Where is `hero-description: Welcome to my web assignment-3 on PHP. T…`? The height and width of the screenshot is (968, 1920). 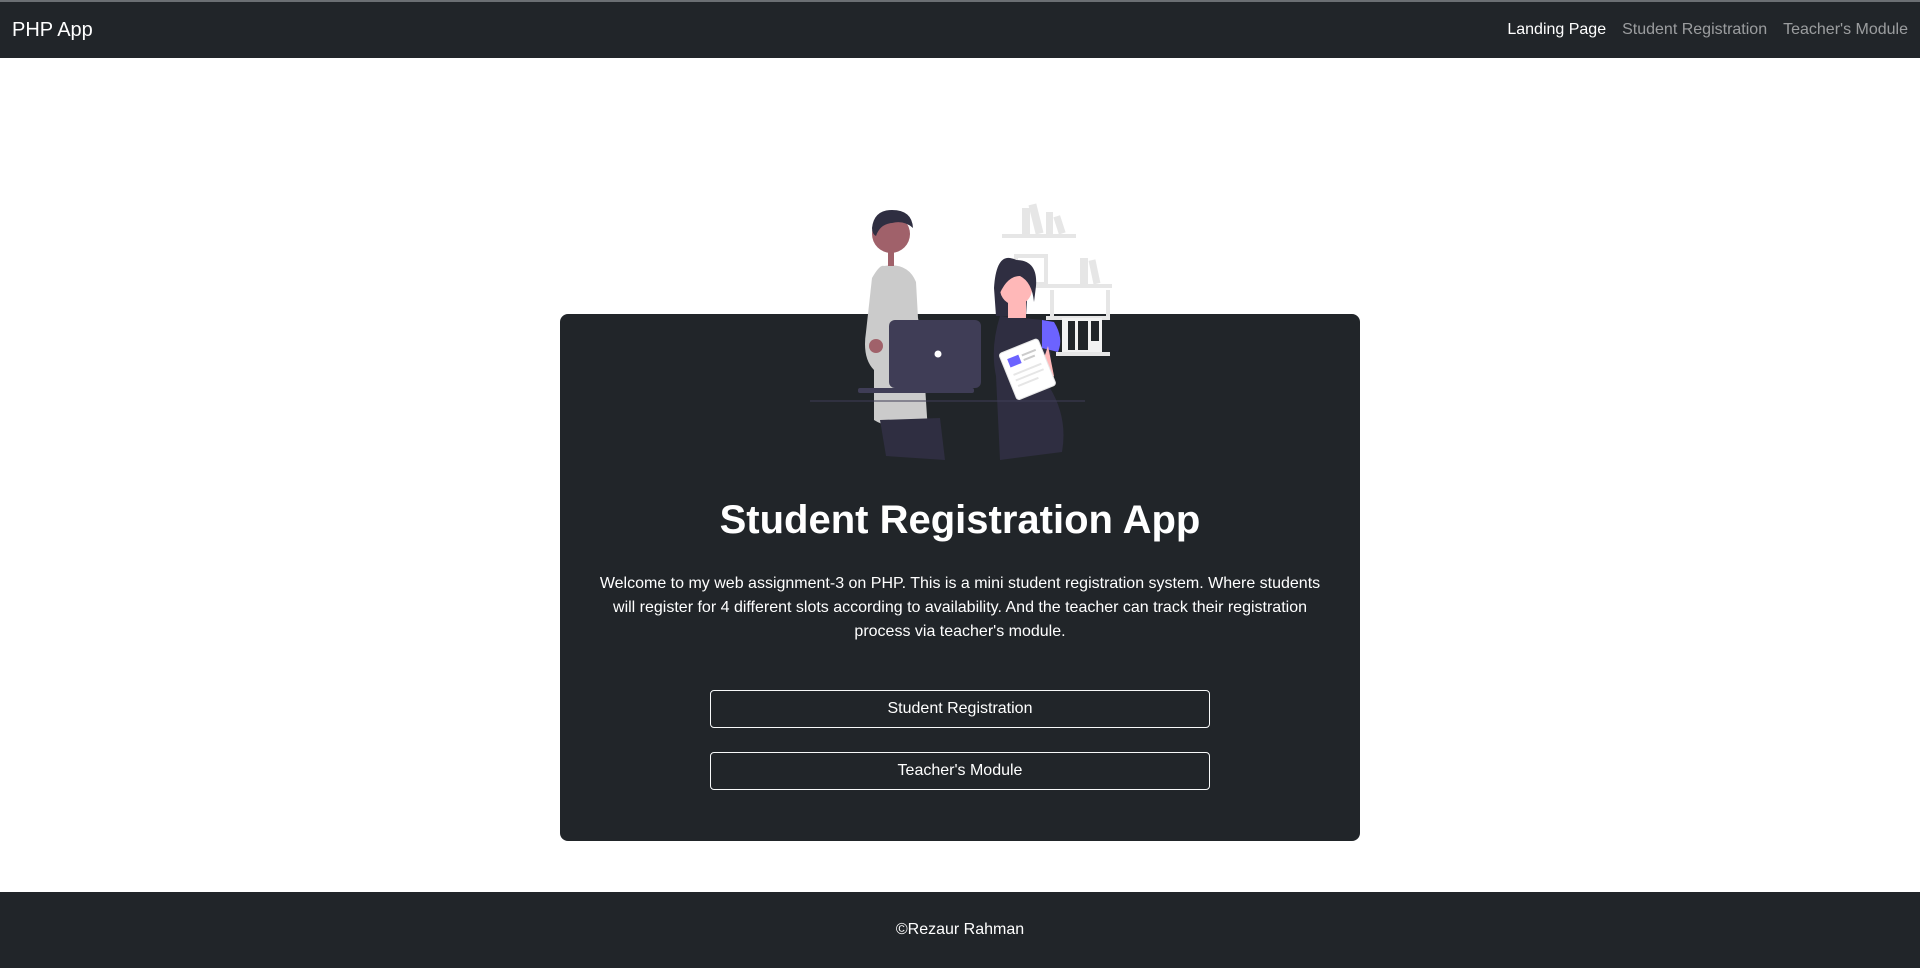
hero-description: Welcome to my web assignment-3 on PHP. T… is located at coordinates (960, 607).